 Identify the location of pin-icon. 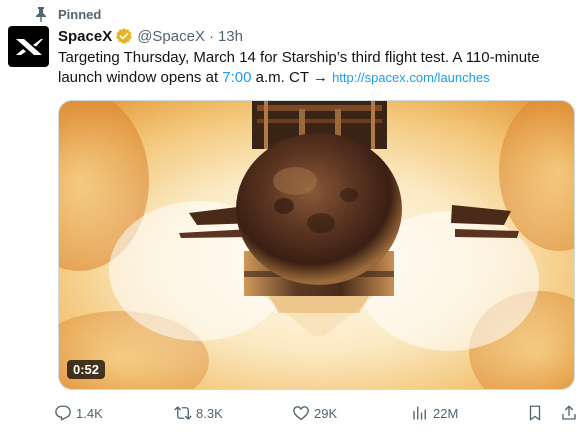
(41, 14).